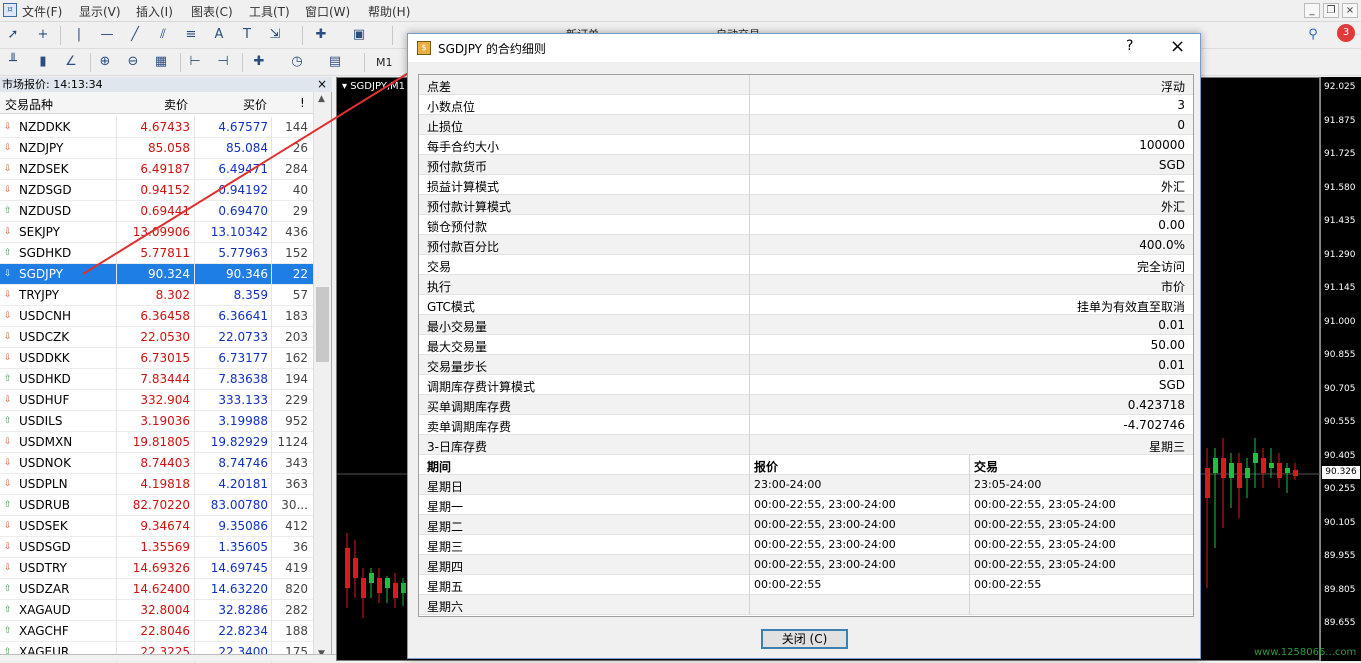 This screenshot has height=663, width=1361. What do you see at coordinates (445, 567) in the screenshot?
I see `session-day: 星期四` at bounding box center [445, 567].